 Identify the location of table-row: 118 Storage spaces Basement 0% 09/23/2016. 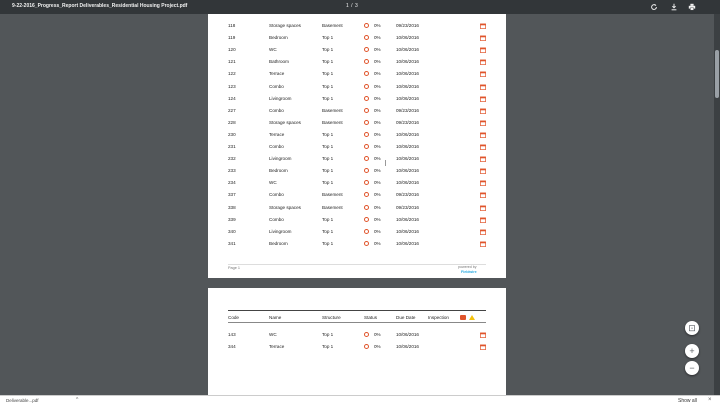
(357, 26).